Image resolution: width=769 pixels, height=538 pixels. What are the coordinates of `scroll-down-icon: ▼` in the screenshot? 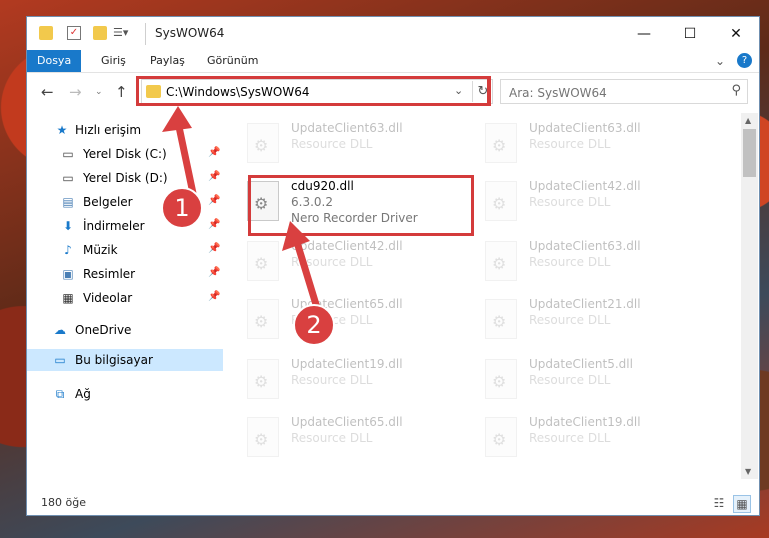 It's located at (748, 471).